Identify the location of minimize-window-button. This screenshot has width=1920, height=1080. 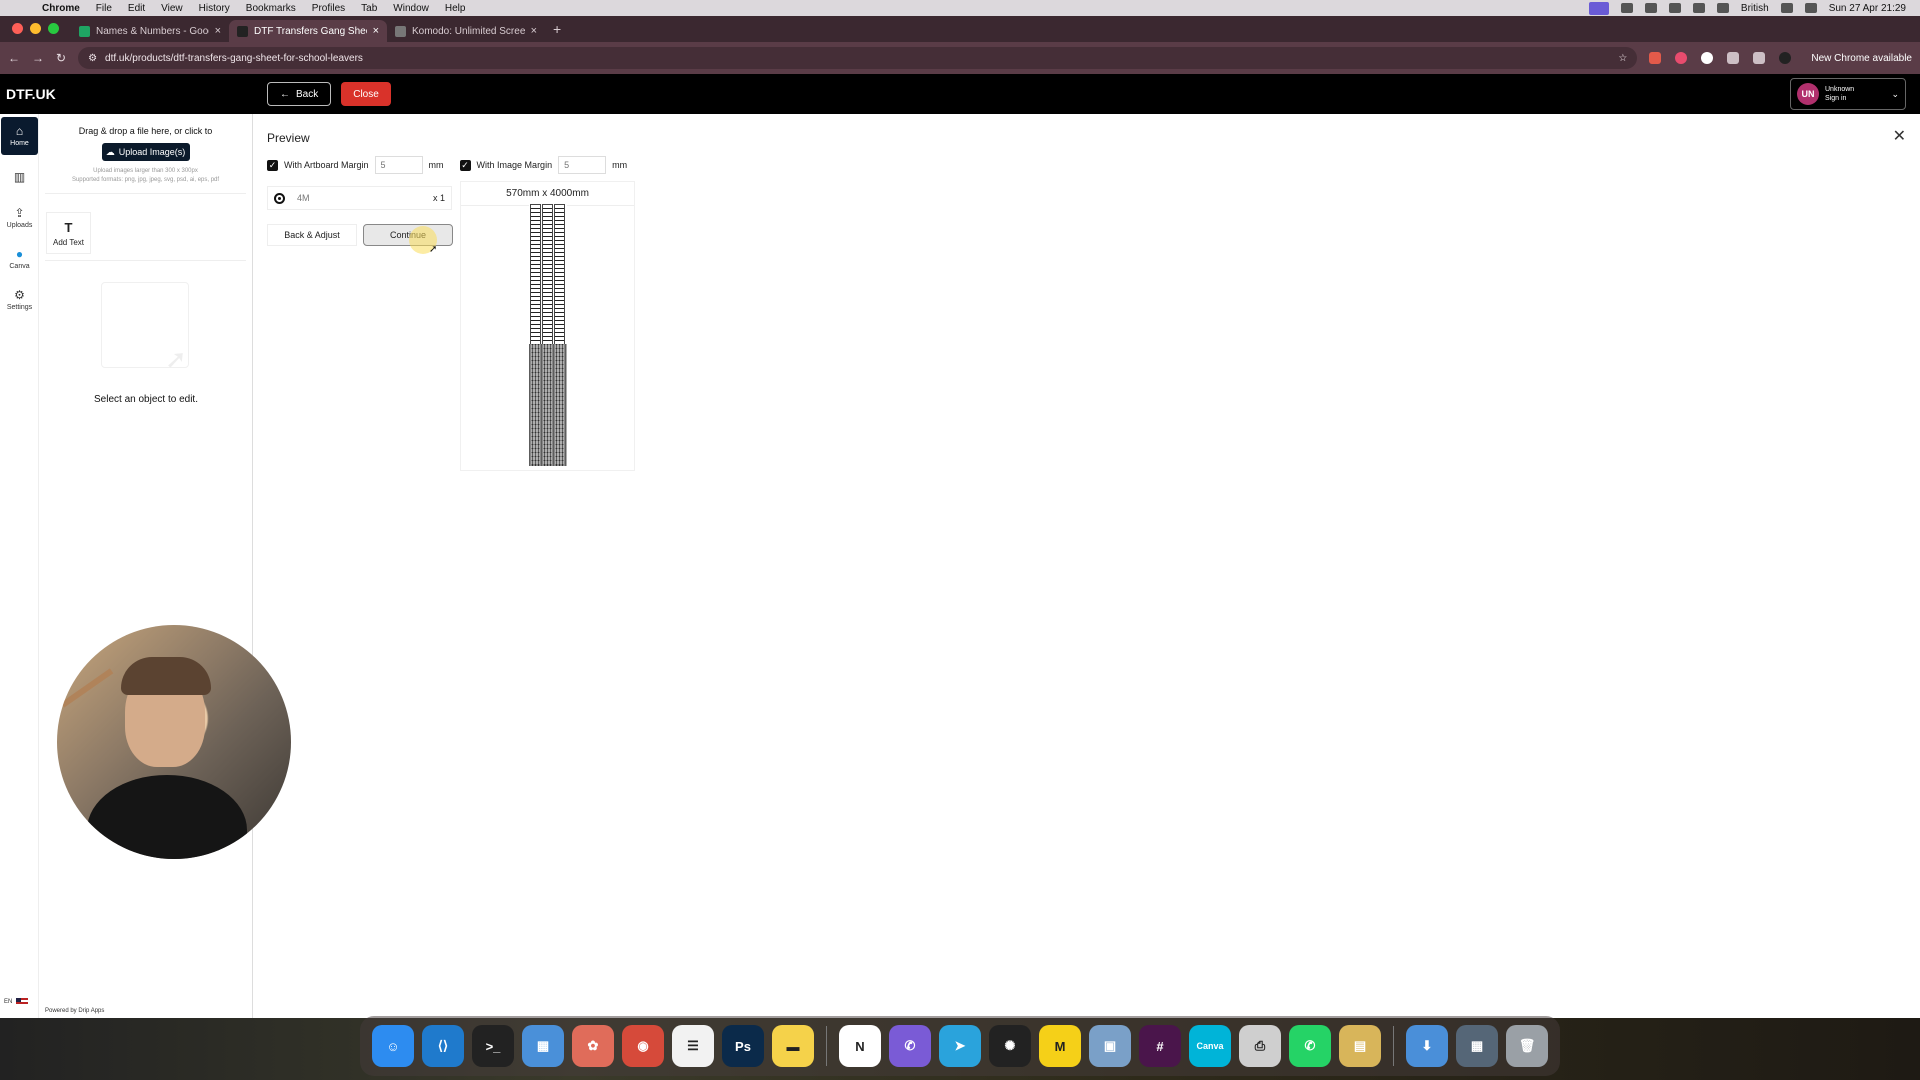
(35, 28).